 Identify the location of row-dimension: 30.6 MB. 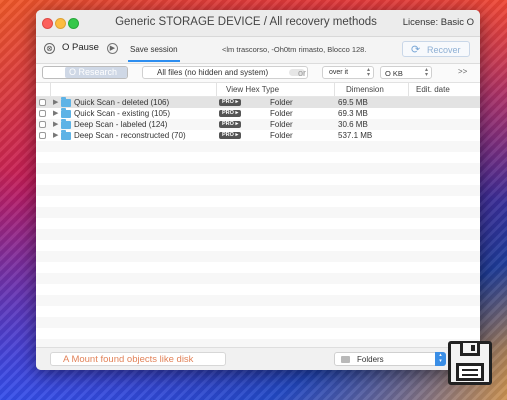
(353, 124).